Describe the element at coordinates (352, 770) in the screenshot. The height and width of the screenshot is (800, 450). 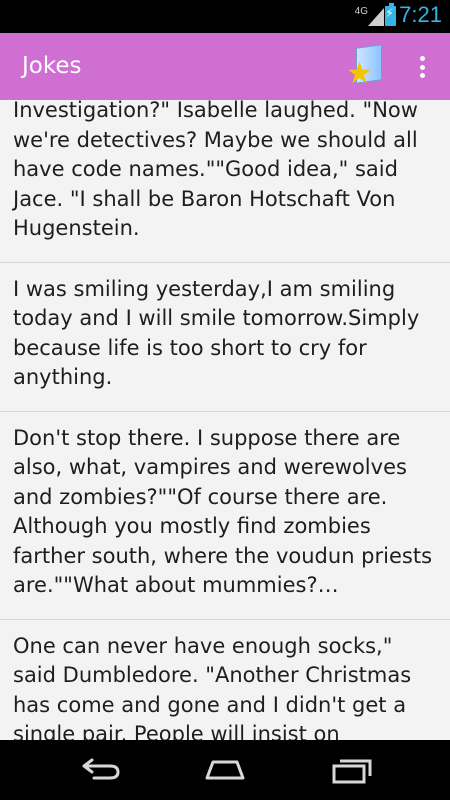
I see `recent-apps-icon` at that location.